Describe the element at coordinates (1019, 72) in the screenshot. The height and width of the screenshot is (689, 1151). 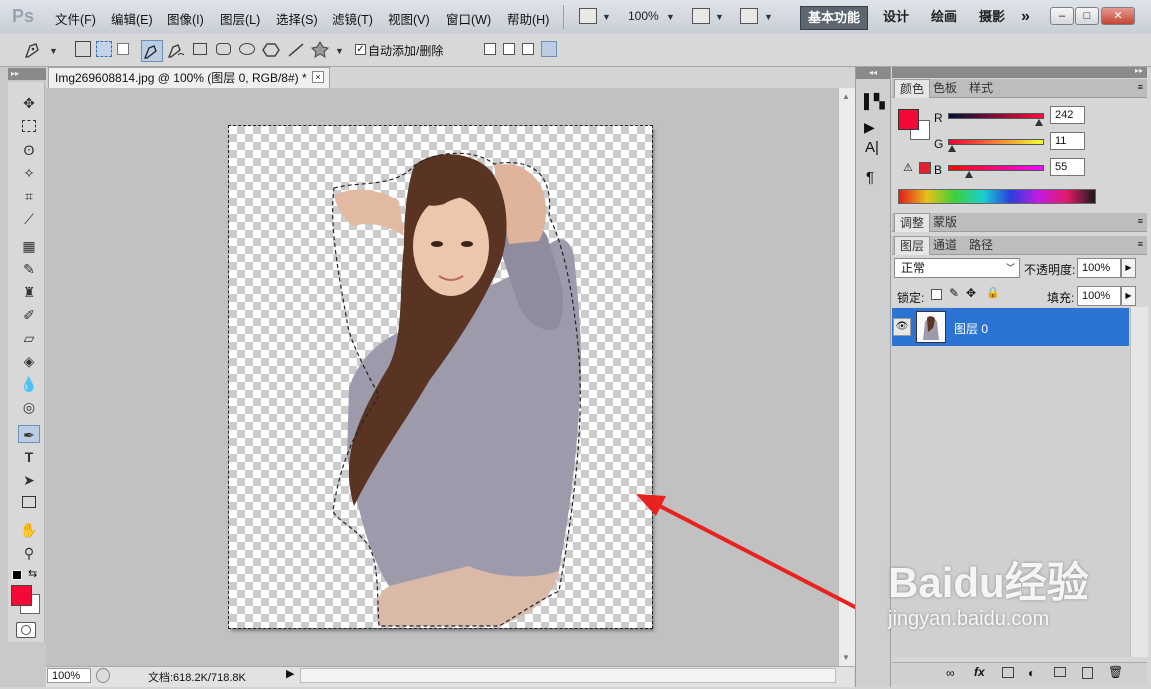
I see `panels-collapse-bar: ▸▸` at that location.